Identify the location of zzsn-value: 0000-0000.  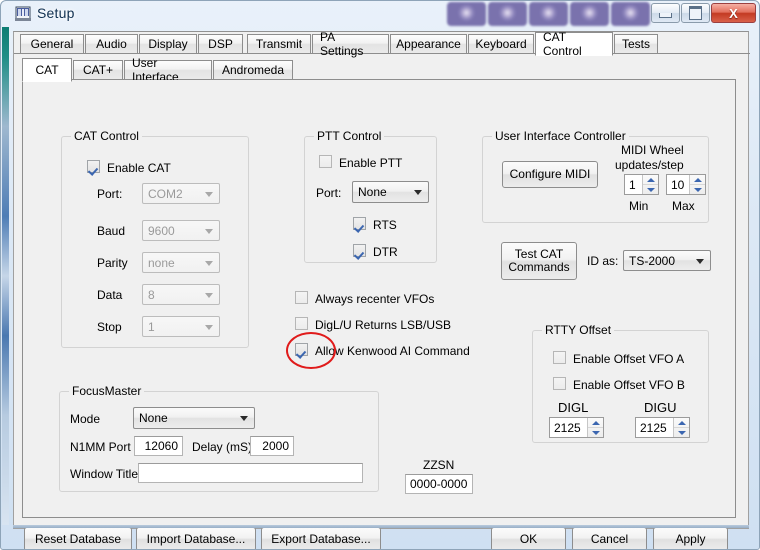
(439, 484).